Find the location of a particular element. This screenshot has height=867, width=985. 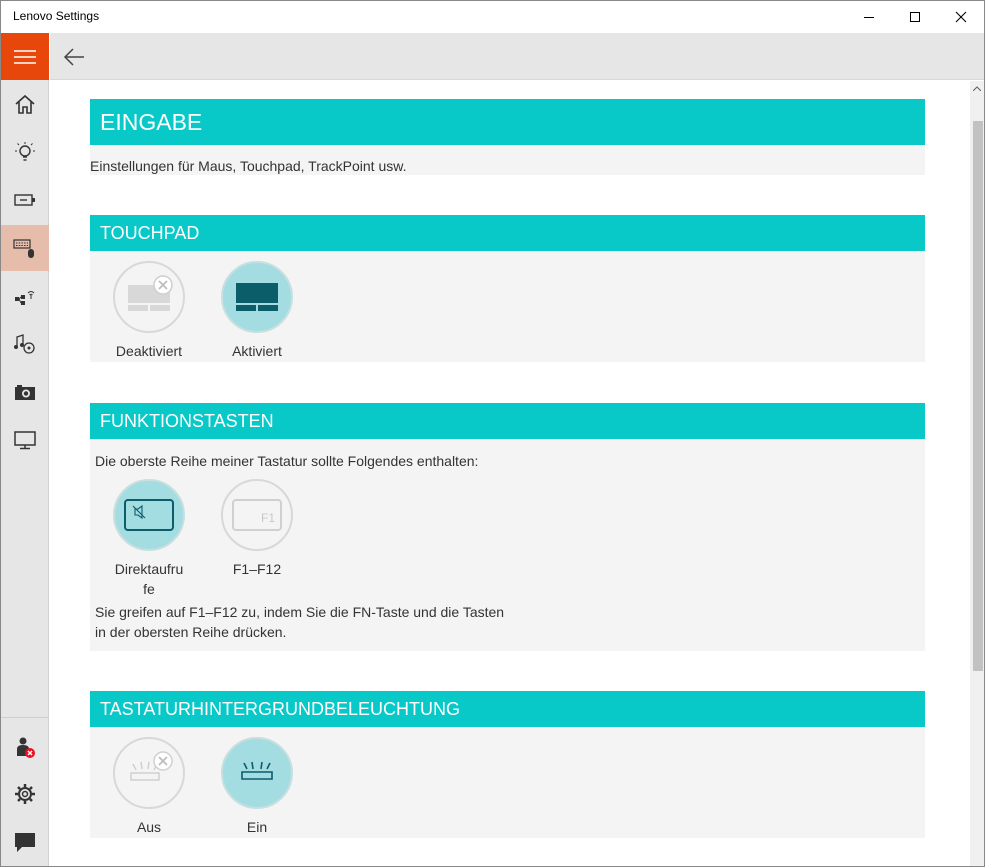

f1-f12-toggle: F1 is located at coordinates (257, 515).